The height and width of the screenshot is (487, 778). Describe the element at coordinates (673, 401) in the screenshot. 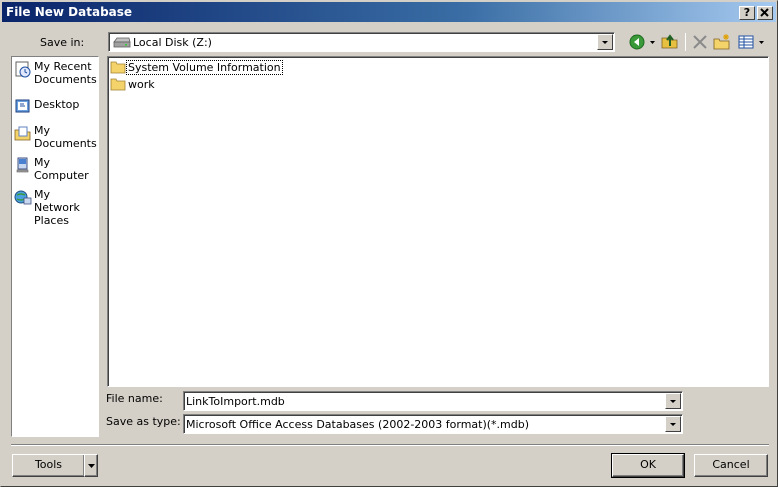

I see `file-name-dropdown-button` at that location.